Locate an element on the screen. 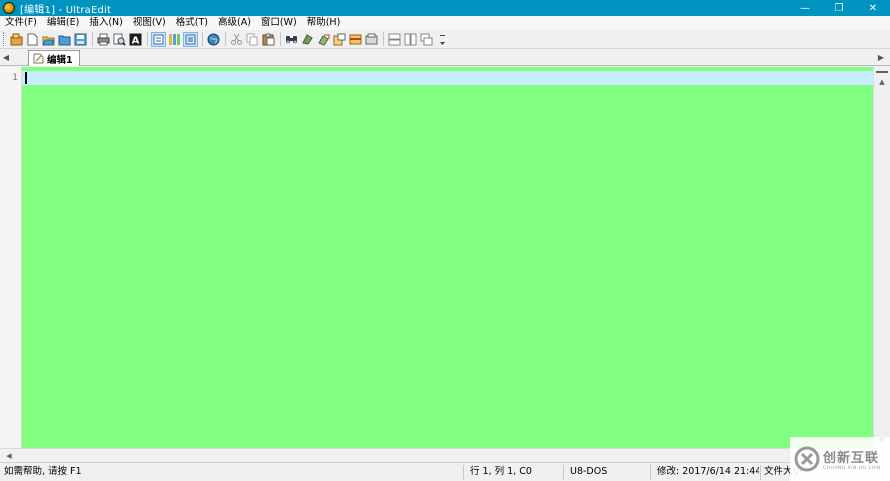 This screenshot has width=890, height=481. window-title: [编辑1] - UltraEdit is located at coordinates (66, 10).